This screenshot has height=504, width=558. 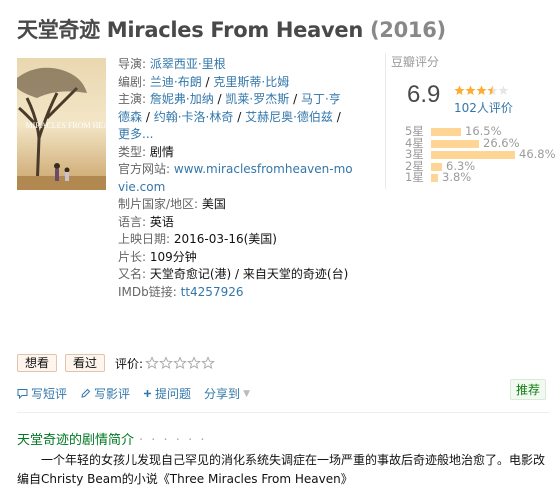 I want to click on rating-bar-label: 1星, so click(x=414, y=177).